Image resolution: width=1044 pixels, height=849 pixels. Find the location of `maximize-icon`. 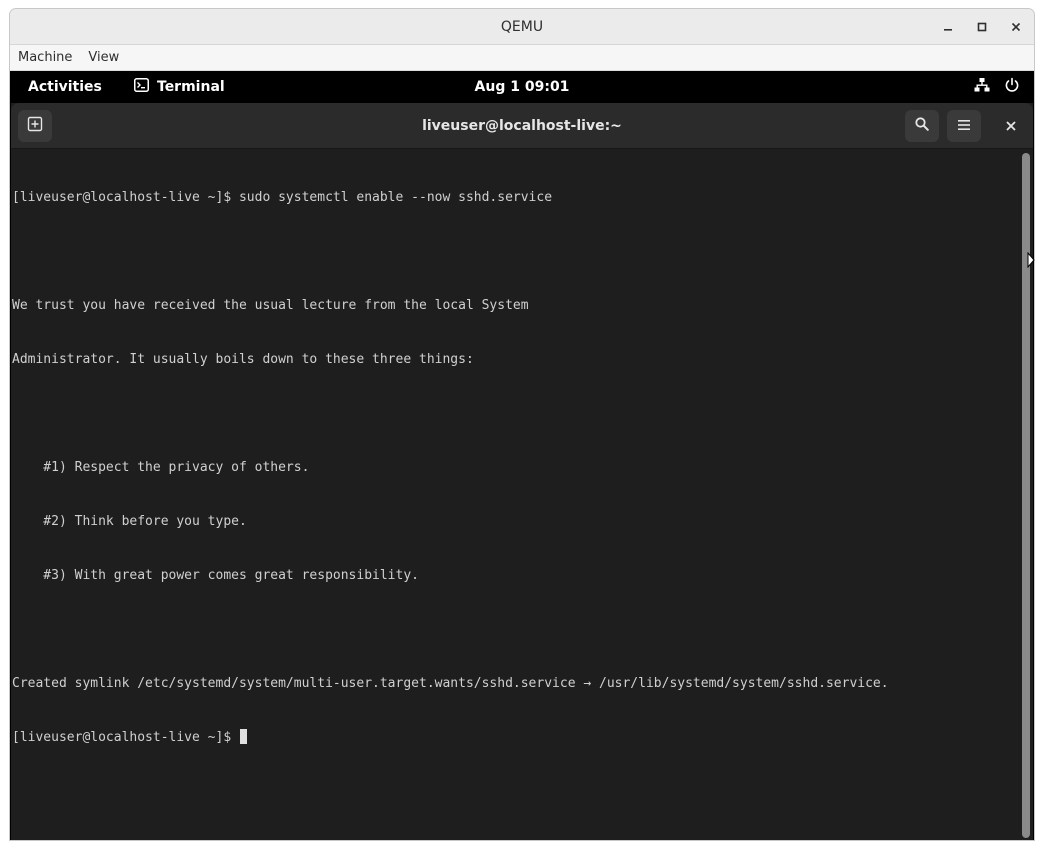

maximize-icon is located at coordinates (982, 27).